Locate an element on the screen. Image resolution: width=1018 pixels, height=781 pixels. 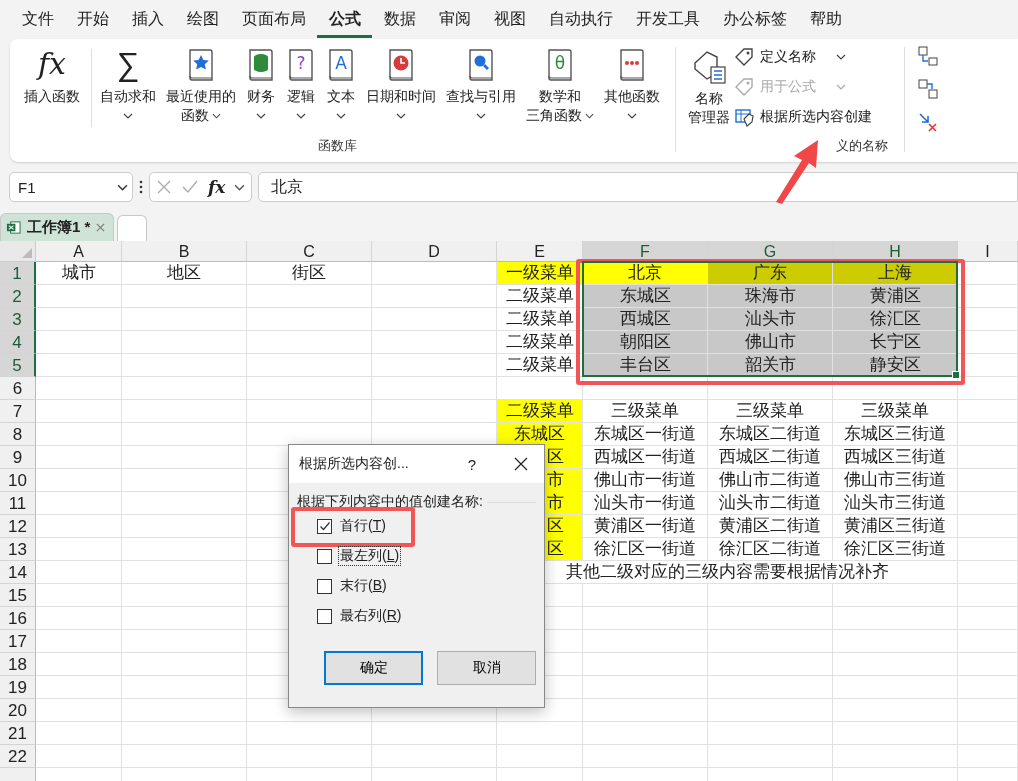
row-header: 3 is located at coordinates (18, 319).